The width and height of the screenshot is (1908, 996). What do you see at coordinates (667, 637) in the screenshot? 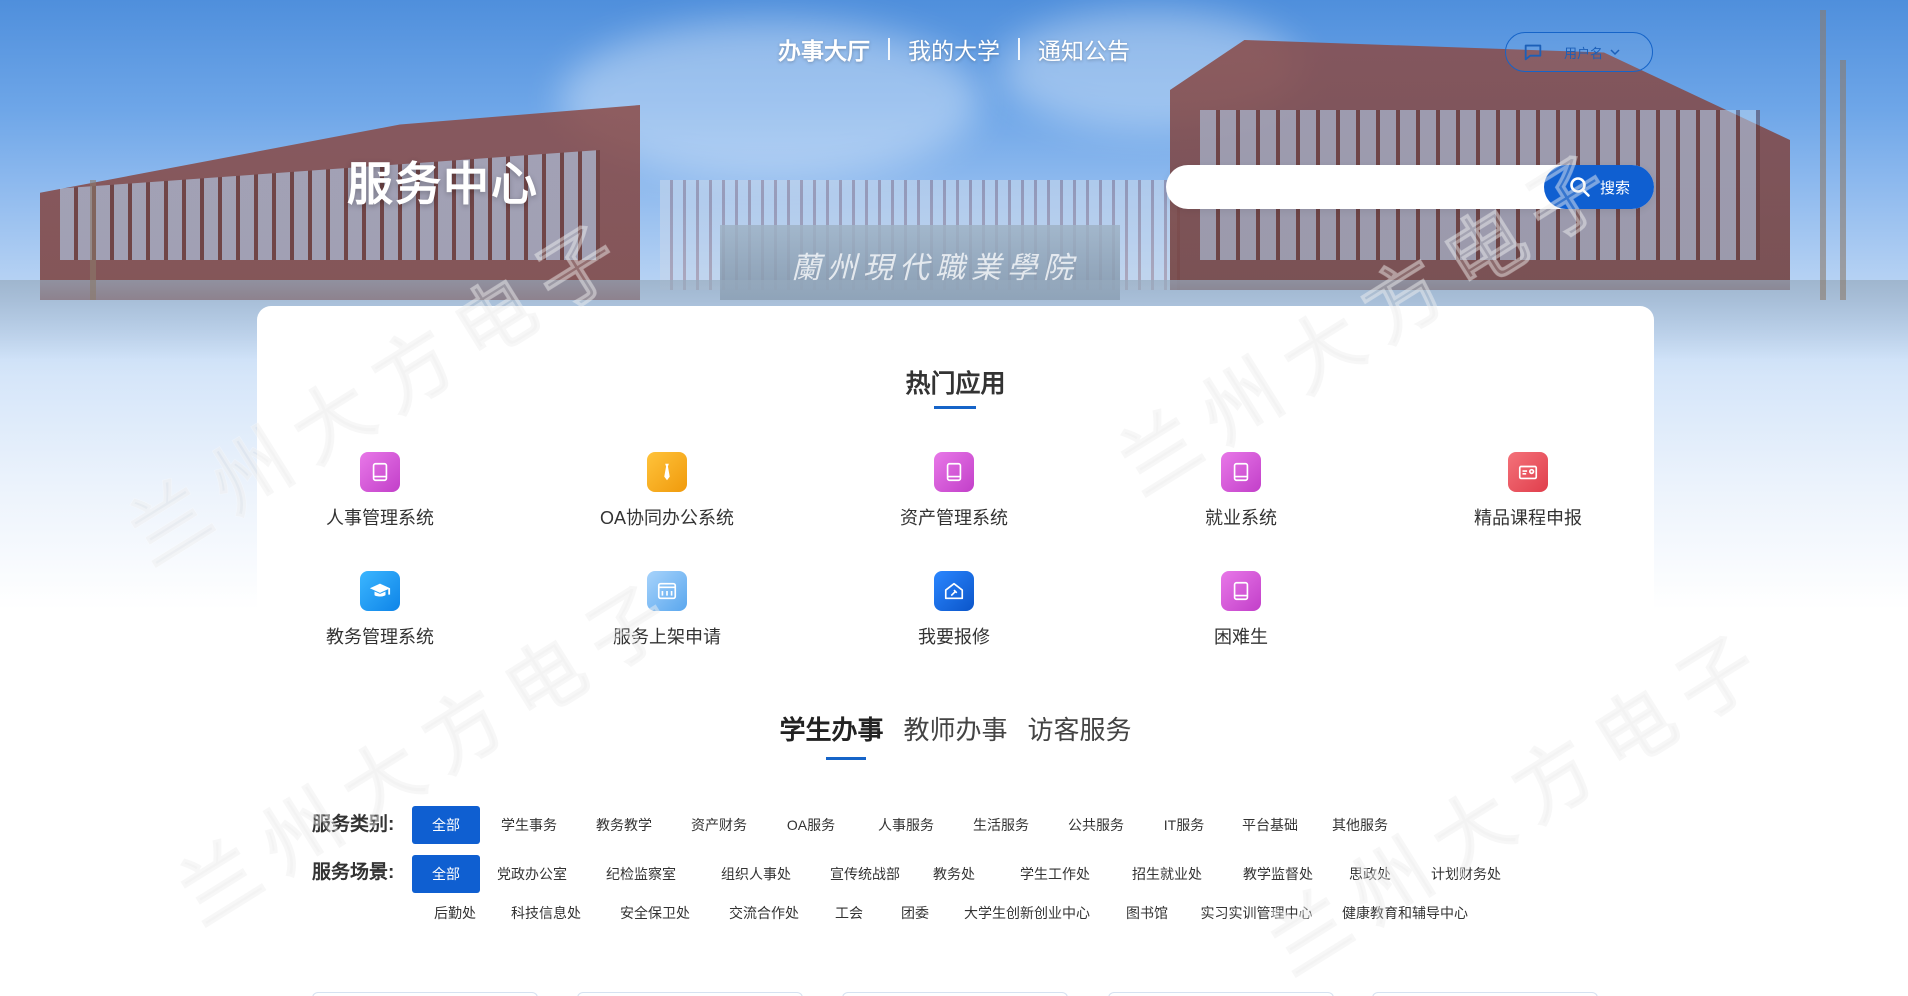
I see `app-label: 服务上架申请` at bounding box center [667, 637].